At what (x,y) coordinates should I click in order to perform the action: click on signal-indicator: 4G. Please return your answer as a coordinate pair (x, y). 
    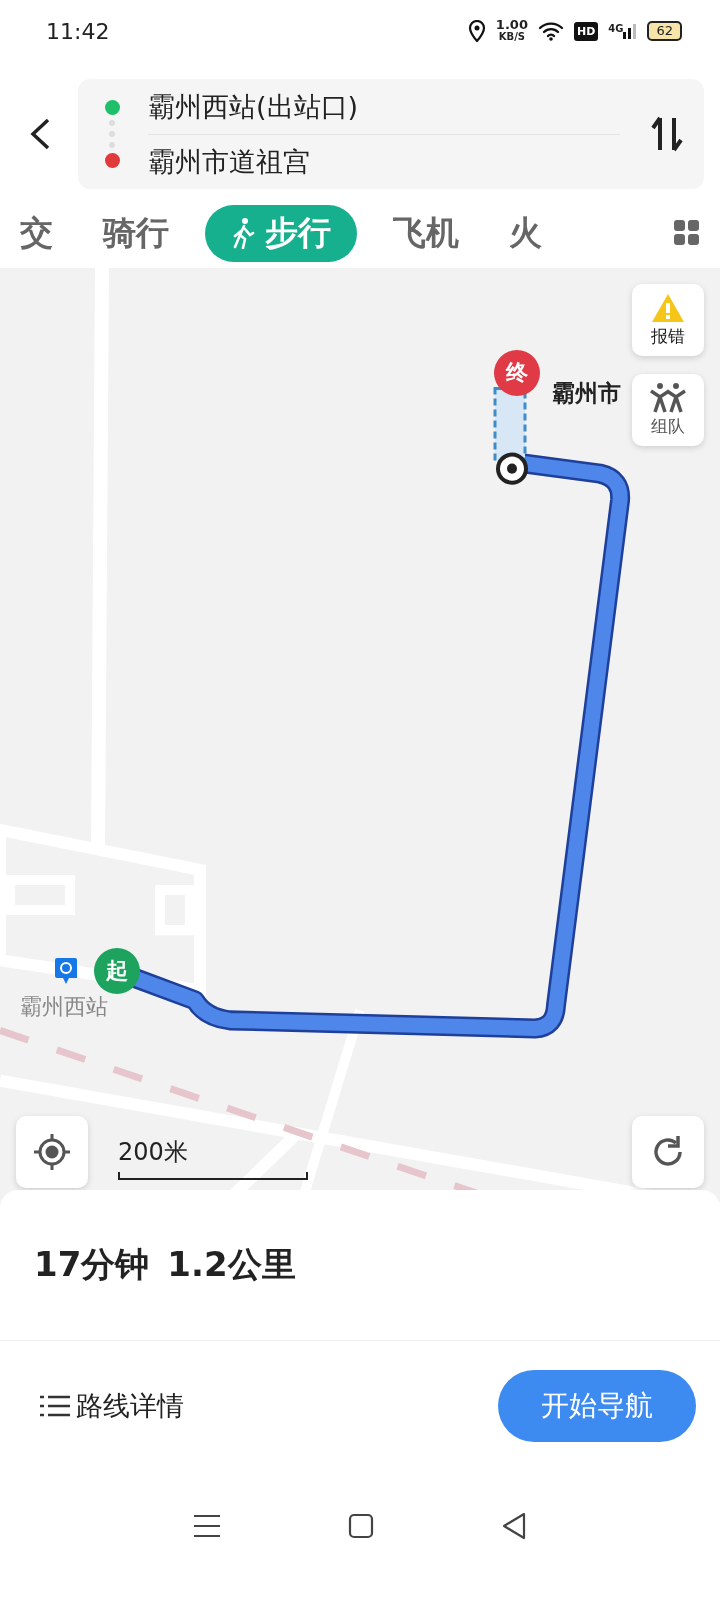
    Looking at the image, I should click on (623, 31).